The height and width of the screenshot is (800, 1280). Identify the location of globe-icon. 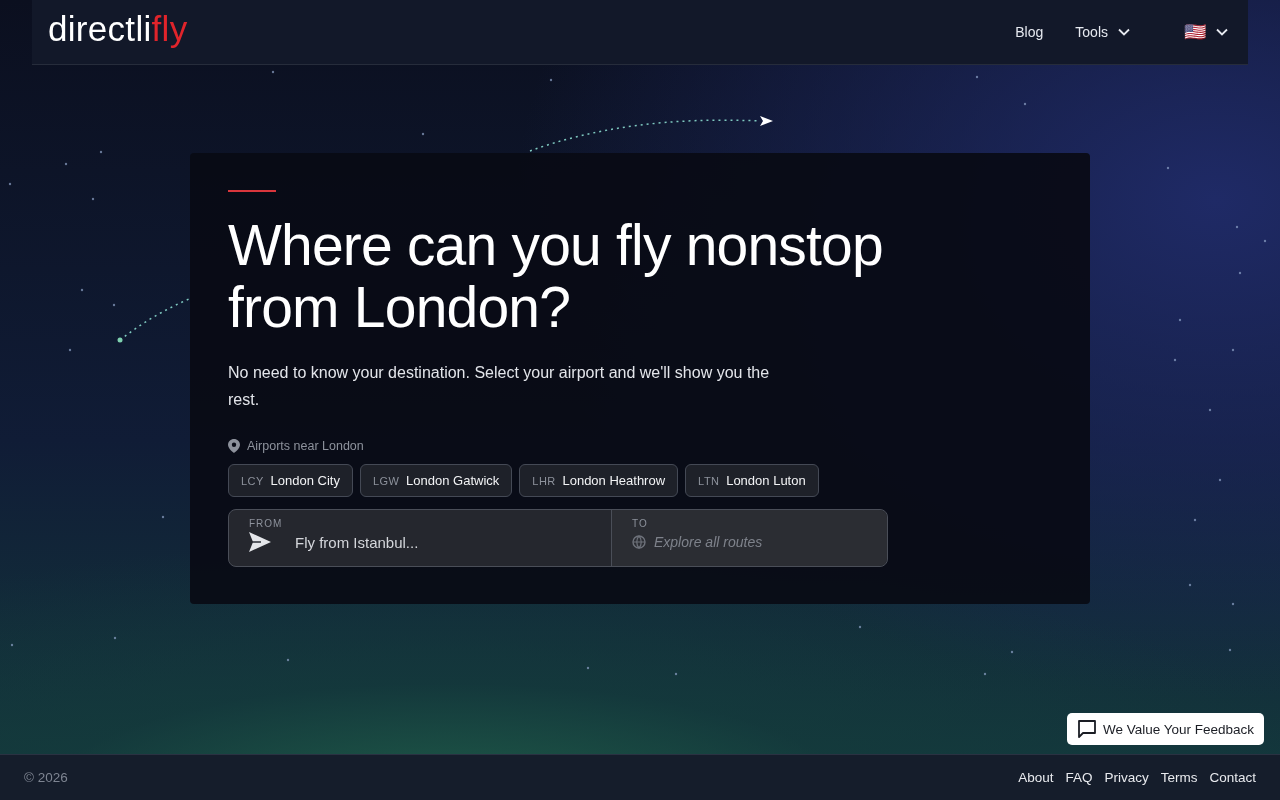
(639, 542).